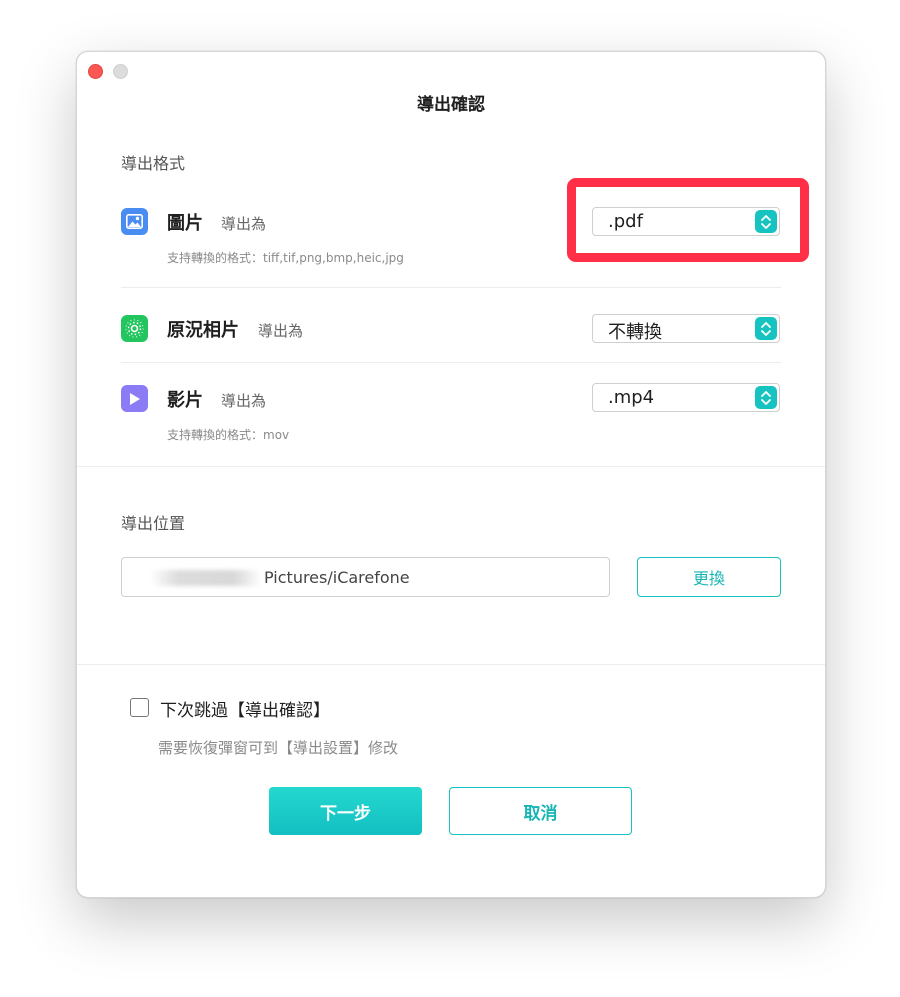 The image size is (900, 997). I want to click on export-location-label: 導出位置, so click(153, 523).